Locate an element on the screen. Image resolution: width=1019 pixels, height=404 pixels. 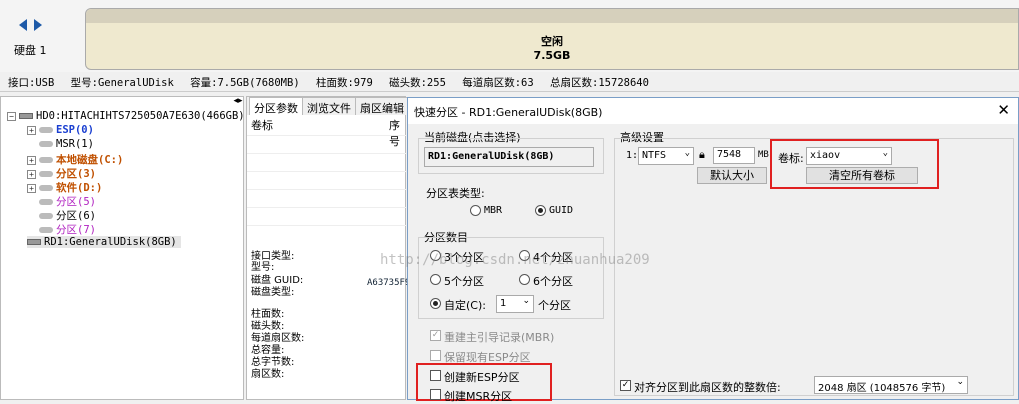
create-esp-label: 创建新ESP分区 is located at coordinates (482, 377).